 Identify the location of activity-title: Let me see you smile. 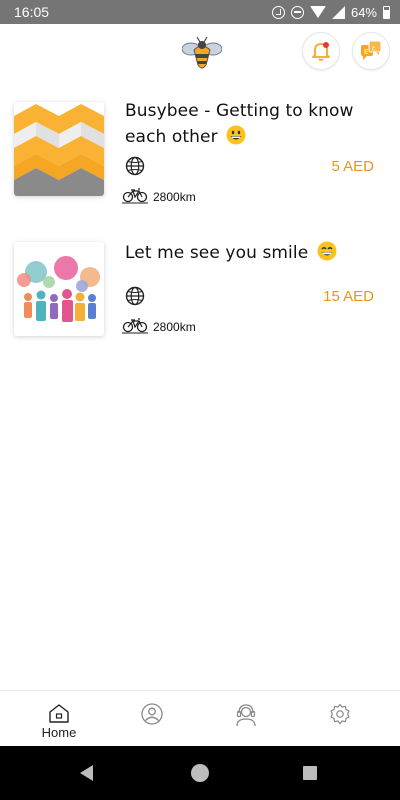
(250, 253).